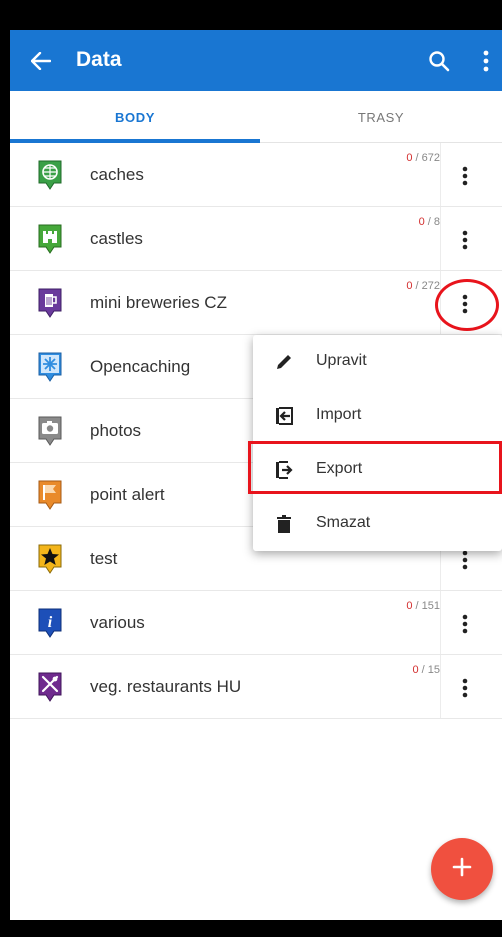 The width and height of the screenshot is (502, 937). I want to click on export-highlight-box, so click(375, 467).